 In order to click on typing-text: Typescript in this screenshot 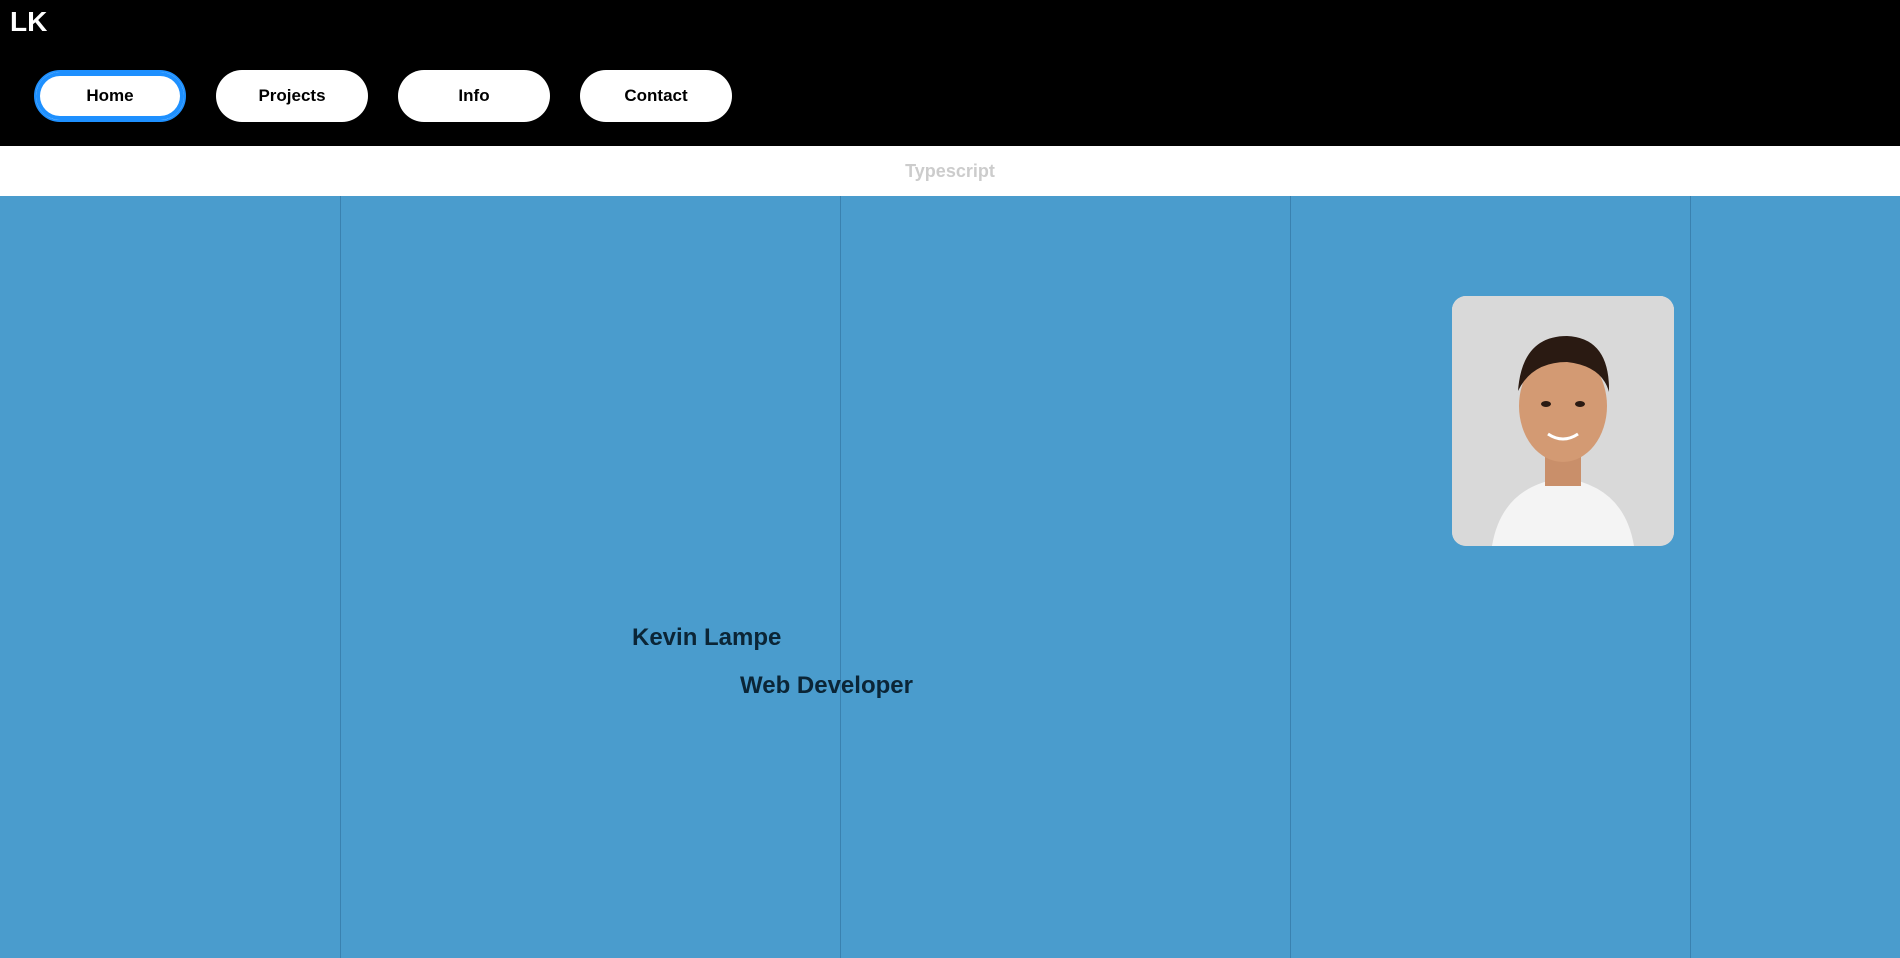, I will do `click(950, 170)`.